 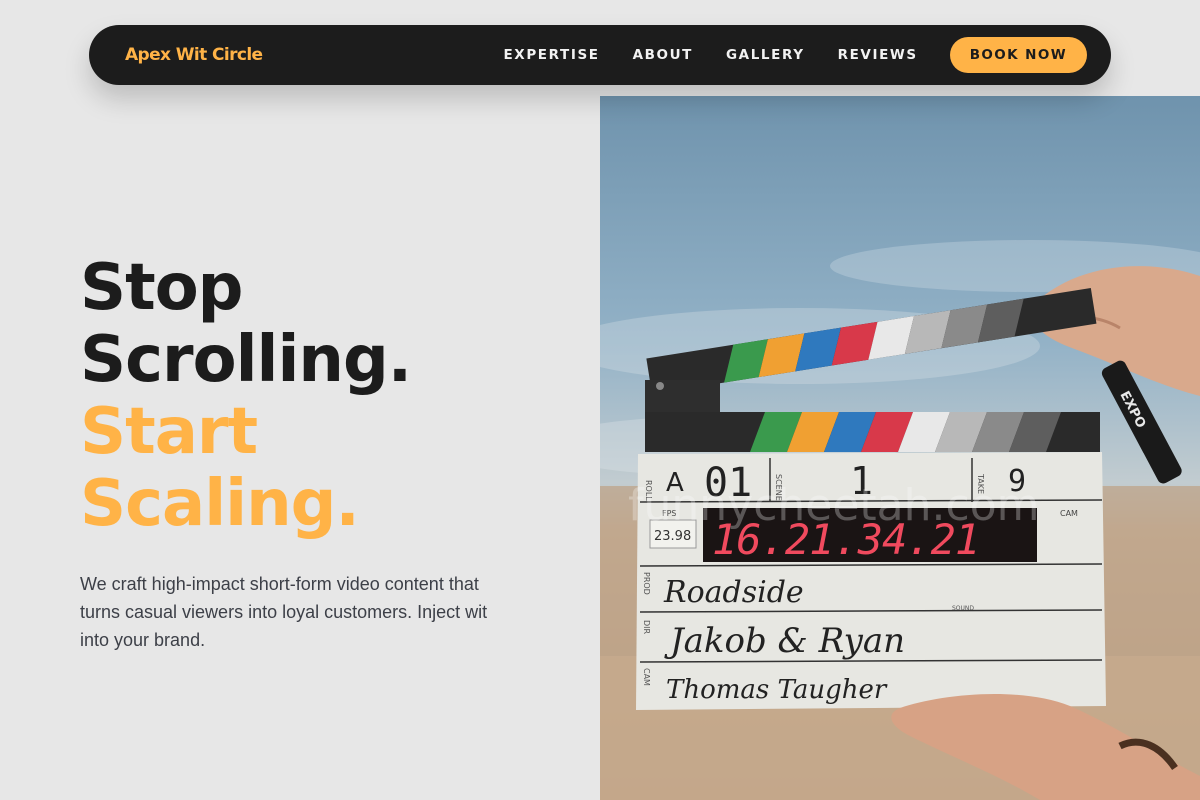 What do you see at coordinates (194, 55) in the screenshot?
I see `brand-logo: Apex Wit Circle` at bounding box center [194, 55].